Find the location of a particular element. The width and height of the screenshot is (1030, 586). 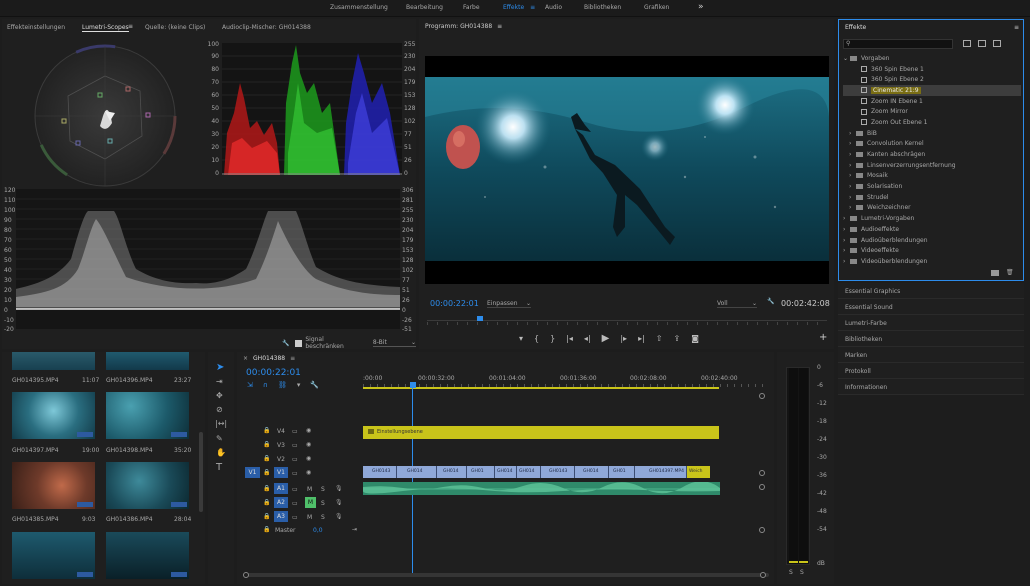

add-button-icon: + is located at coordinates (823, 337).